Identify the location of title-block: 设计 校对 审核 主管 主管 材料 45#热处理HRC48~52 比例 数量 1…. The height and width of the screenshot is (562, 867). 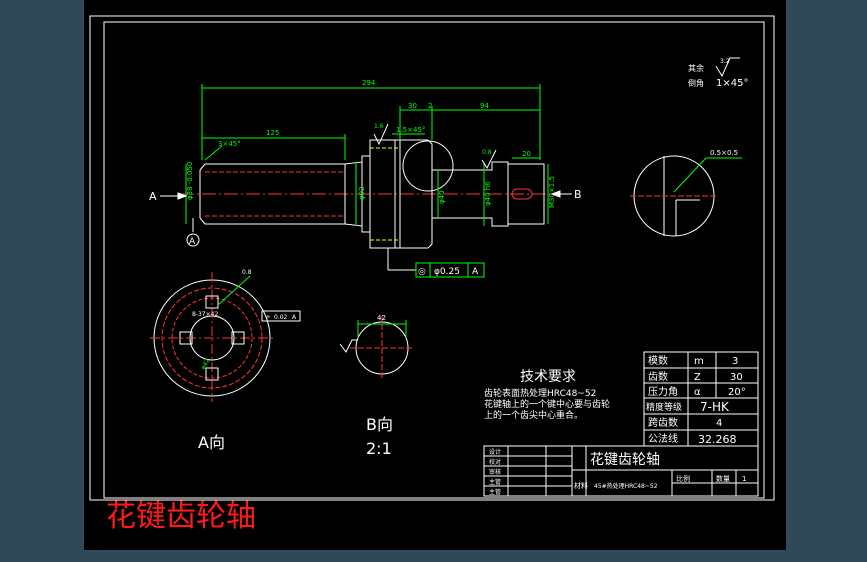
(621, 471).